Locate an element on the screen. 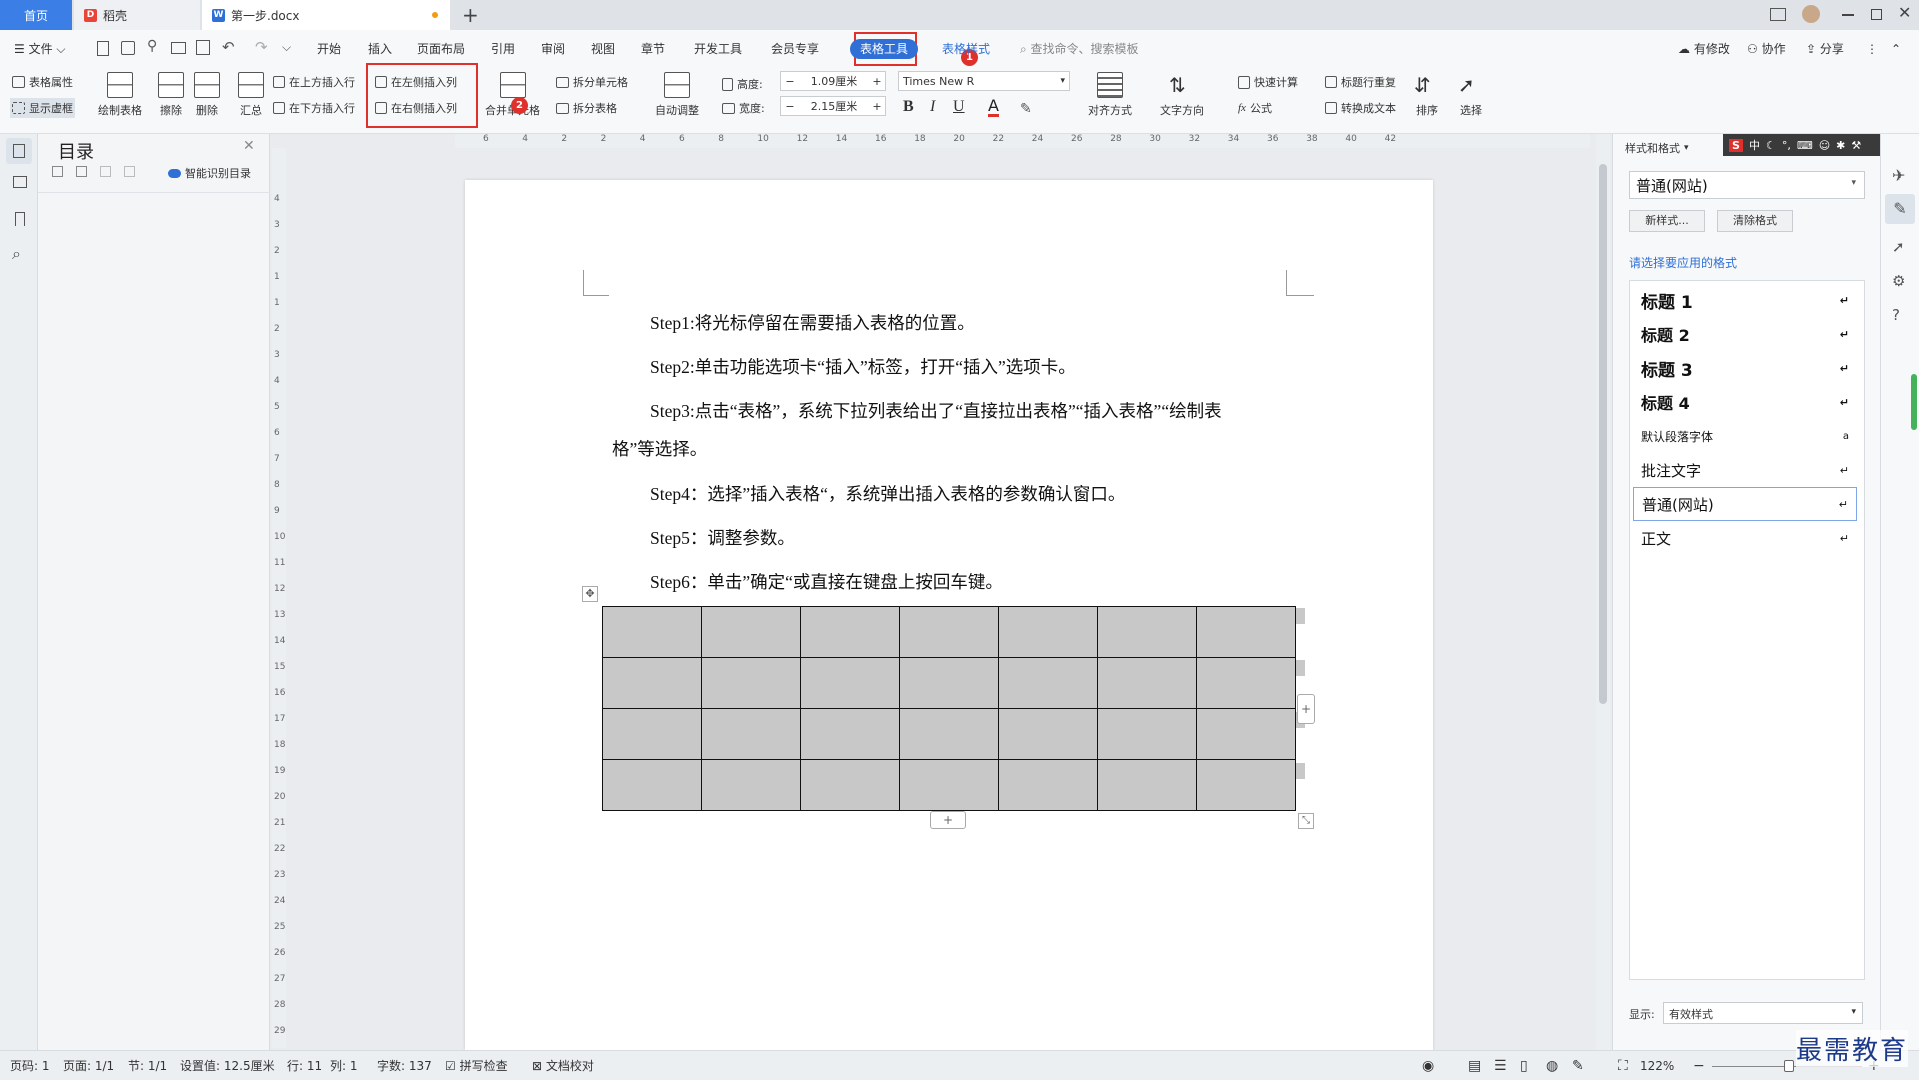 The width and height of the screenshot is (1919, 1080). tab-view: 视图 is located at coordinates (603, 49).